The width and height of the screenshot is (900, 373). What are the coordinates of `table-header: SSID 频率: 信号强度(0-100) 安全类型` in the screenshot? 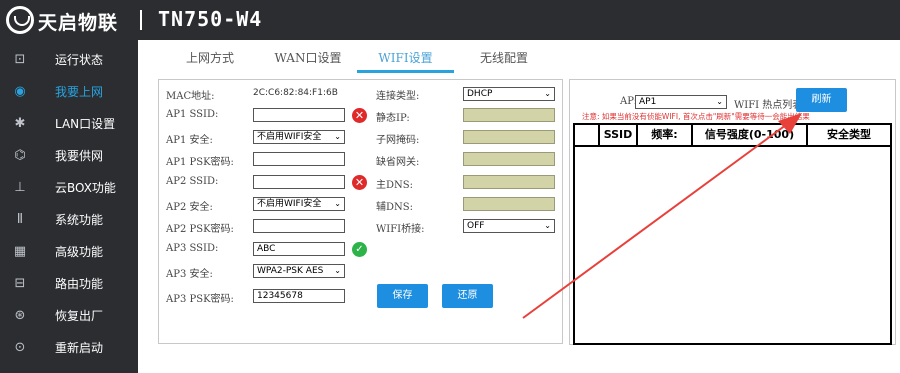 It's located at (732, 136).